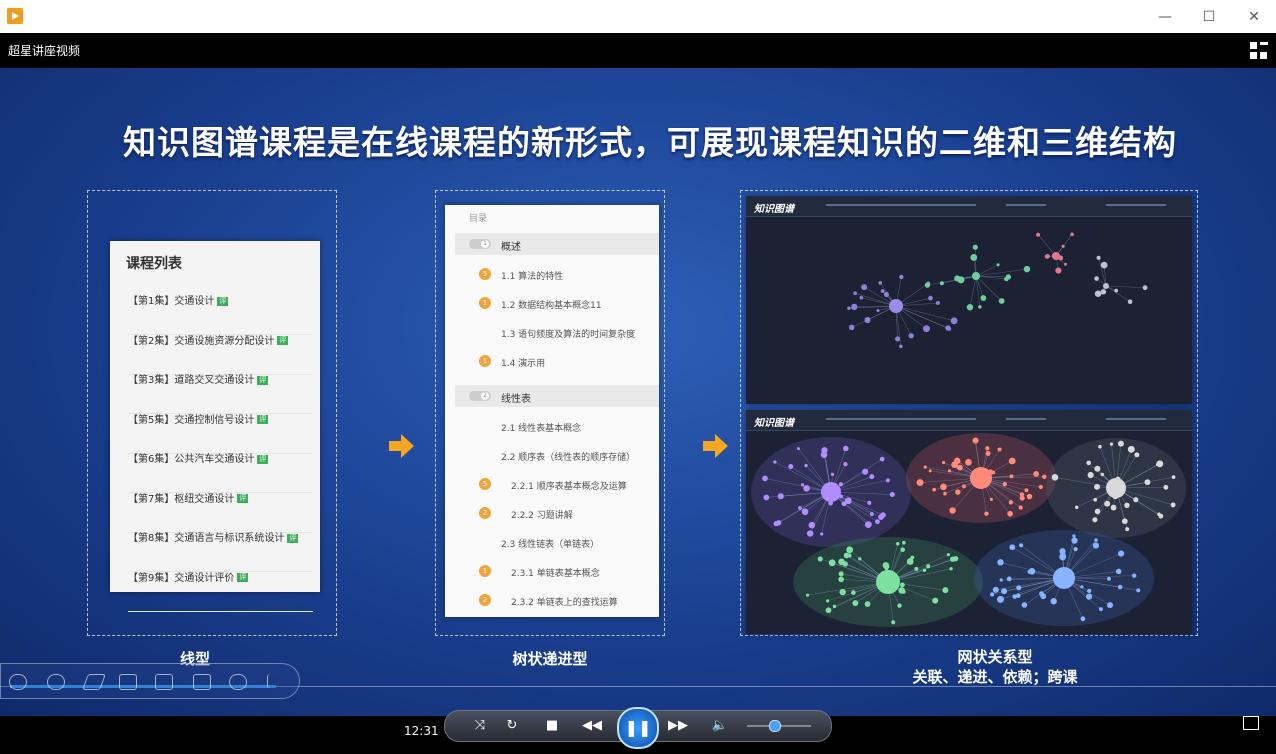  Describe the element at coordinates (968, 530) in the screenshot. I see `graph-canvas` at that location.